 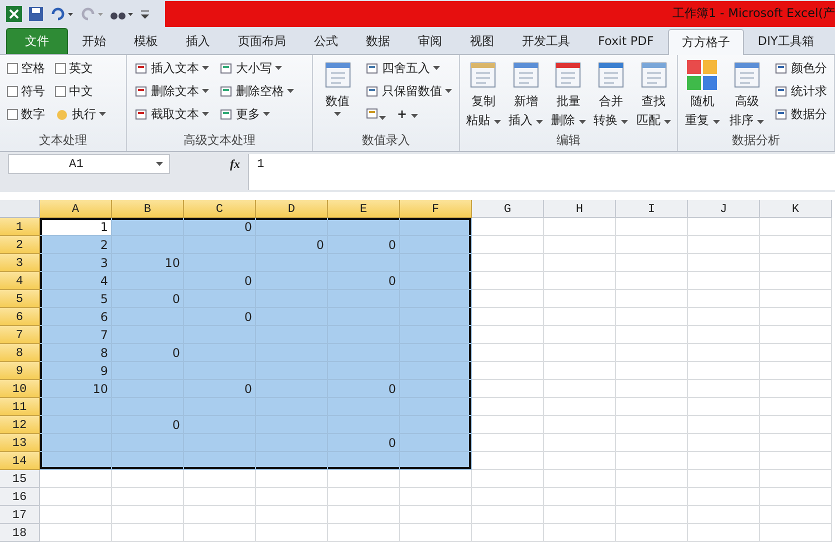 What do you see at coordinates (76, 209) in the screenshot?
I see `column-header: A` at bounding box center [76, 209].